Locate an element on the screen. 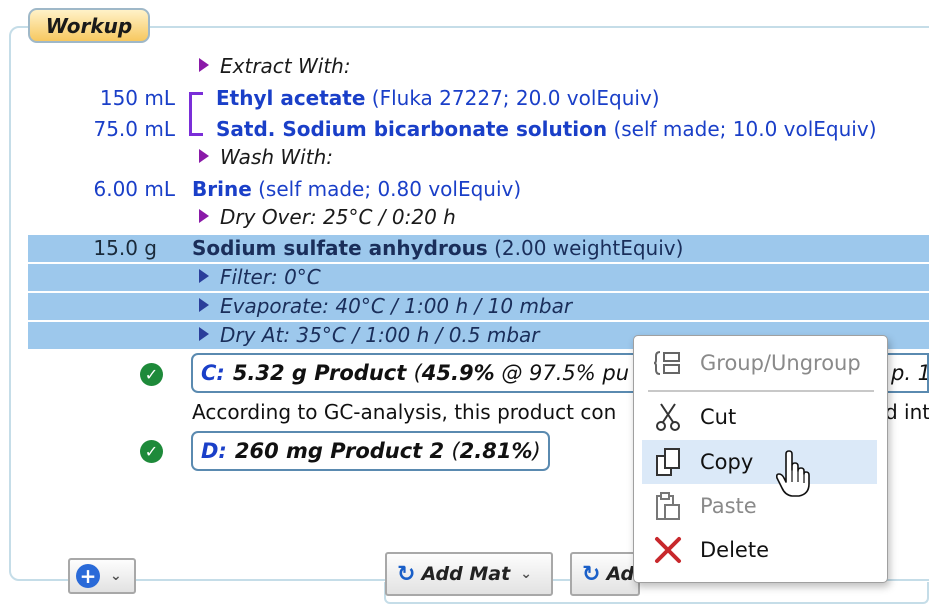 The height and width of the screenshot is (604, 929). plus-icon: + is located at coordinates (88, 576).